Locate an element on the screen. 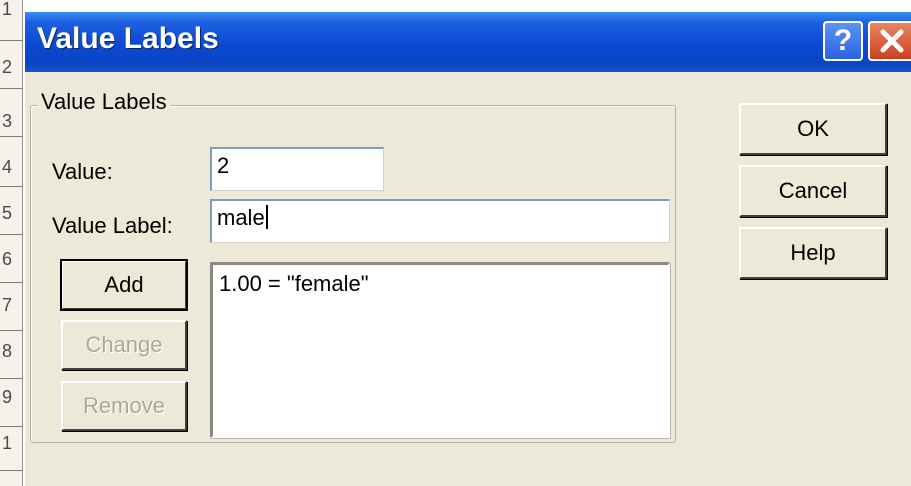  close-x-glyph is located at coordinates (891, 41).